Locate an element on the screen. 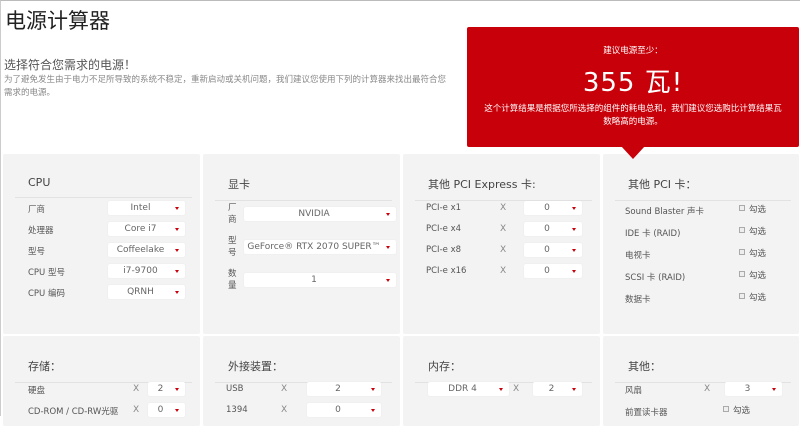 This screenshot has height=426, width=800. page-title: 电源计算器 is located at coordinates (57, 21).